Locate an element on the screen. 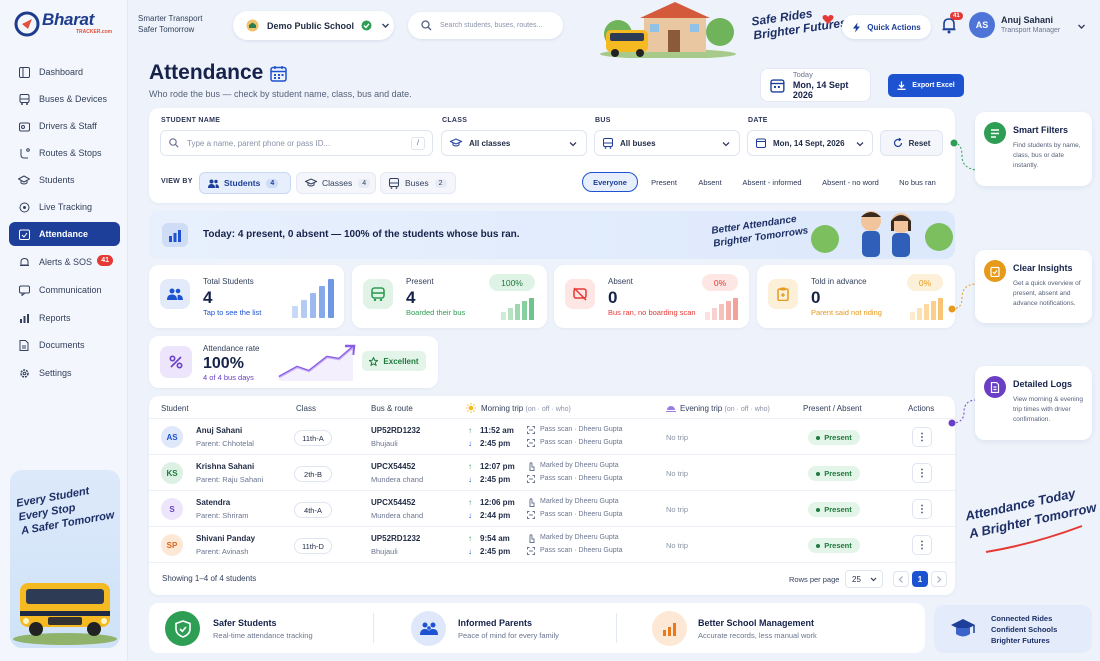 This screenshot has height=661, width=1100. school-emblem-icon is located at coordinates (252, 25).